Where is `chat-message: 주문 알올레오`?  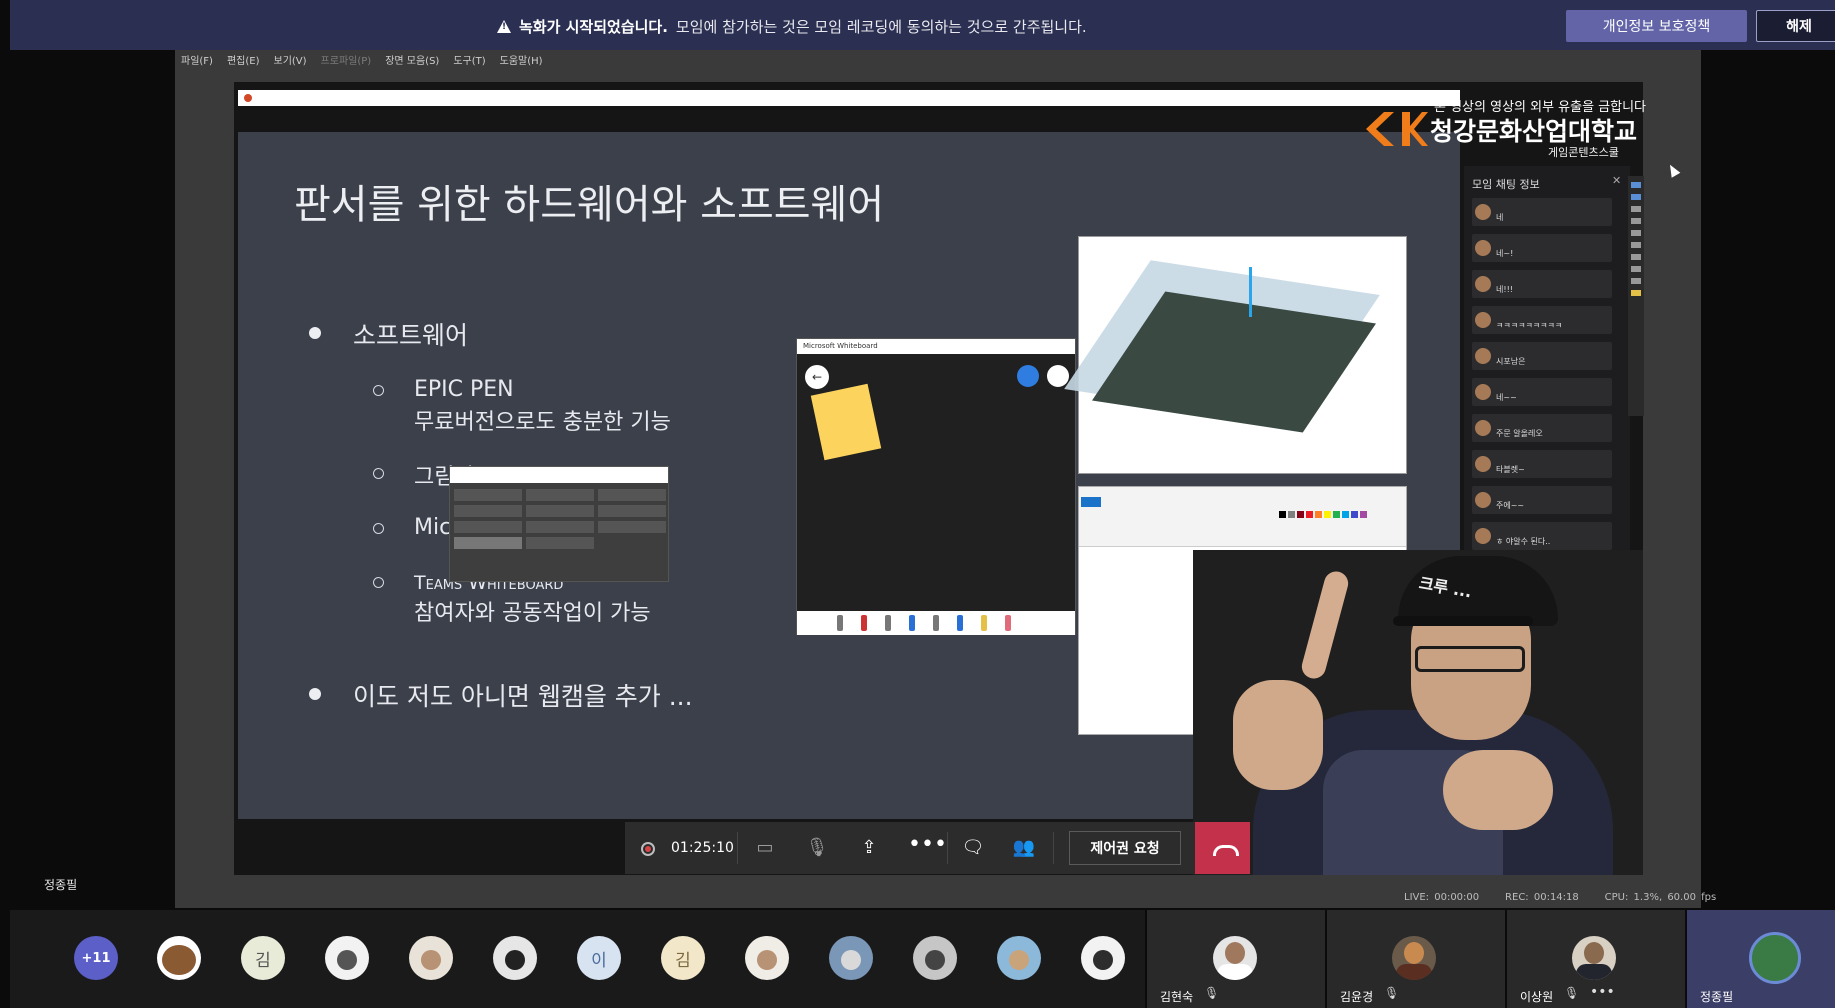
chat-message: 주문 알올레오 is located at coordinates (1542, 428).